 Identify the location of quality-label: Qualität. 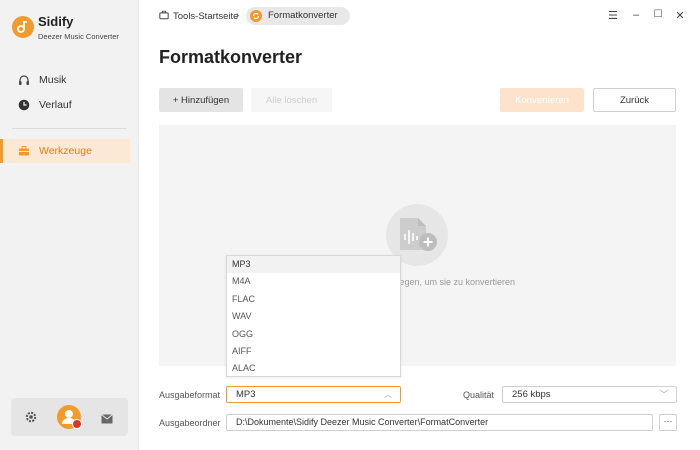
(479, 395).